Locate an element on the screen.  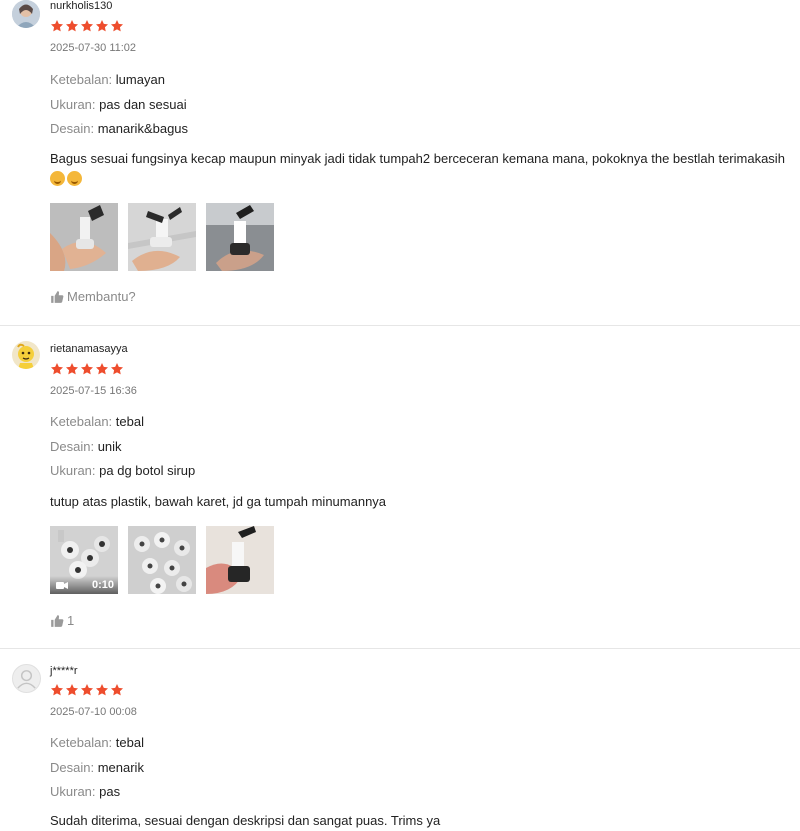
helpful-button: 1 is located at coordinates (62, 620).